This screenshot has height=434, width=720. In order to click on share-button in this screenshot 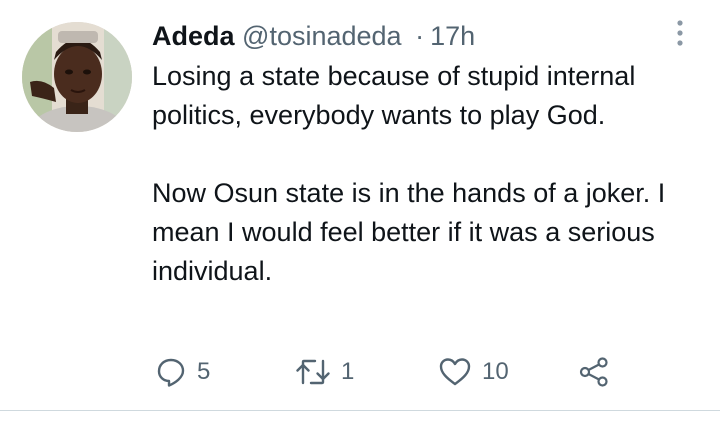, I will do `click(594, 372)`.